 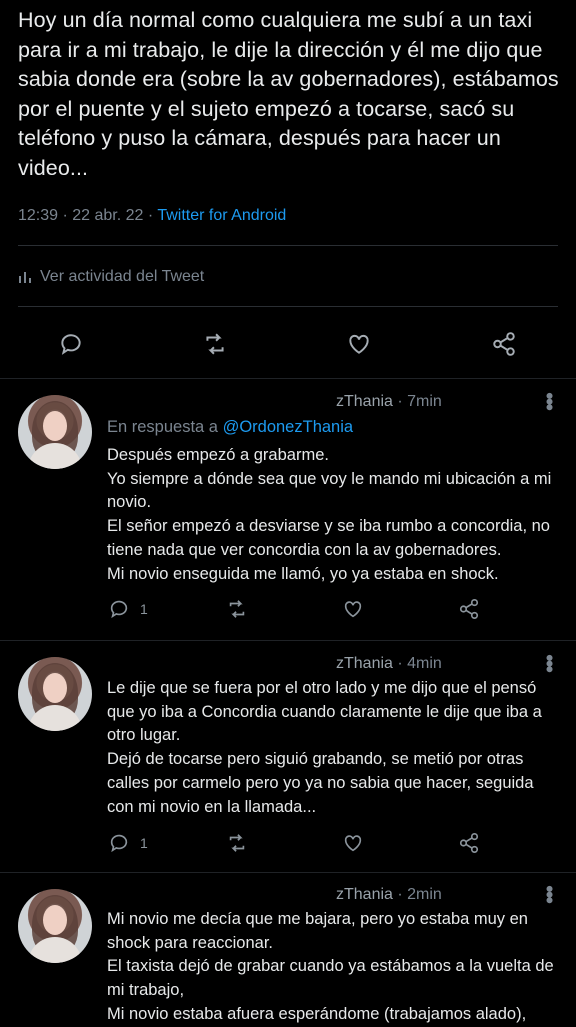 I want to click on reply-time: · 4min, so click(x=417, y=663).